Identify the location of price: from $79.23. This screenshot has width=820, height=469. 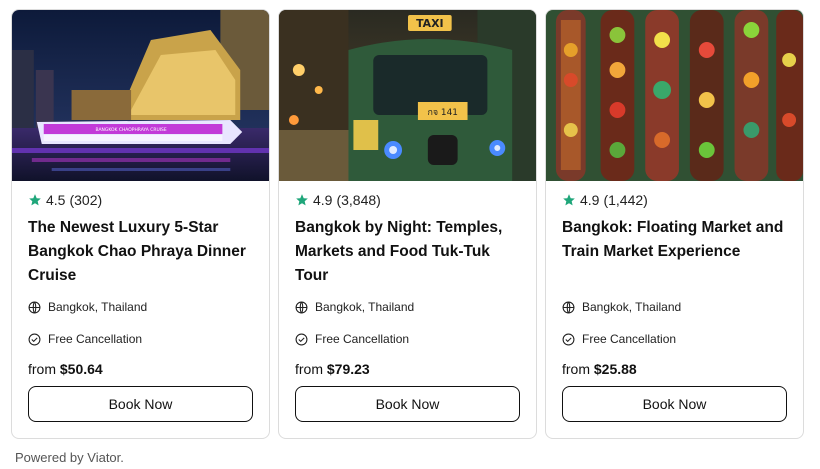
(332, 369).